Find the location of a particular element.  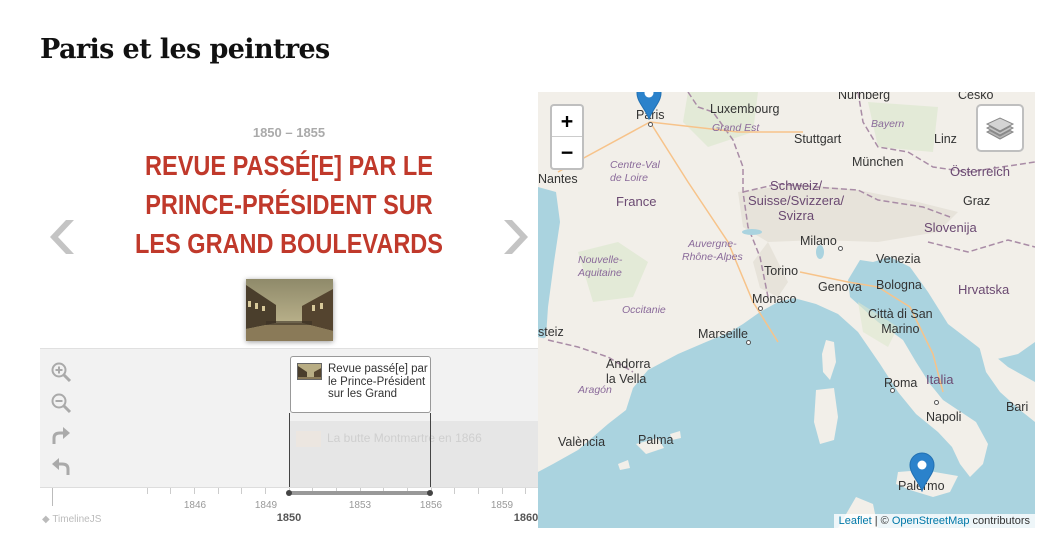

zoom-in-icon is located at coordinates (61, 372).